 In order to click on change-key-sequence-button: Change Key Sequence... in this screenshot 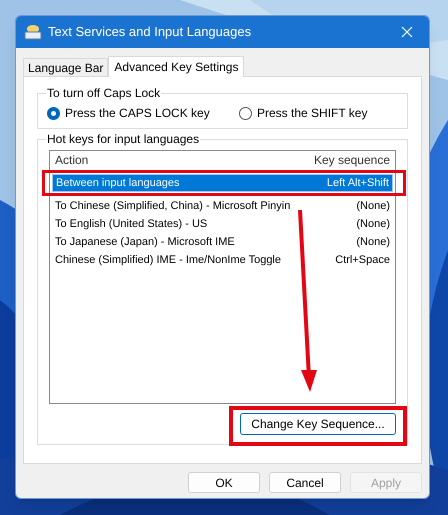, I will do `click(318, 424)`.